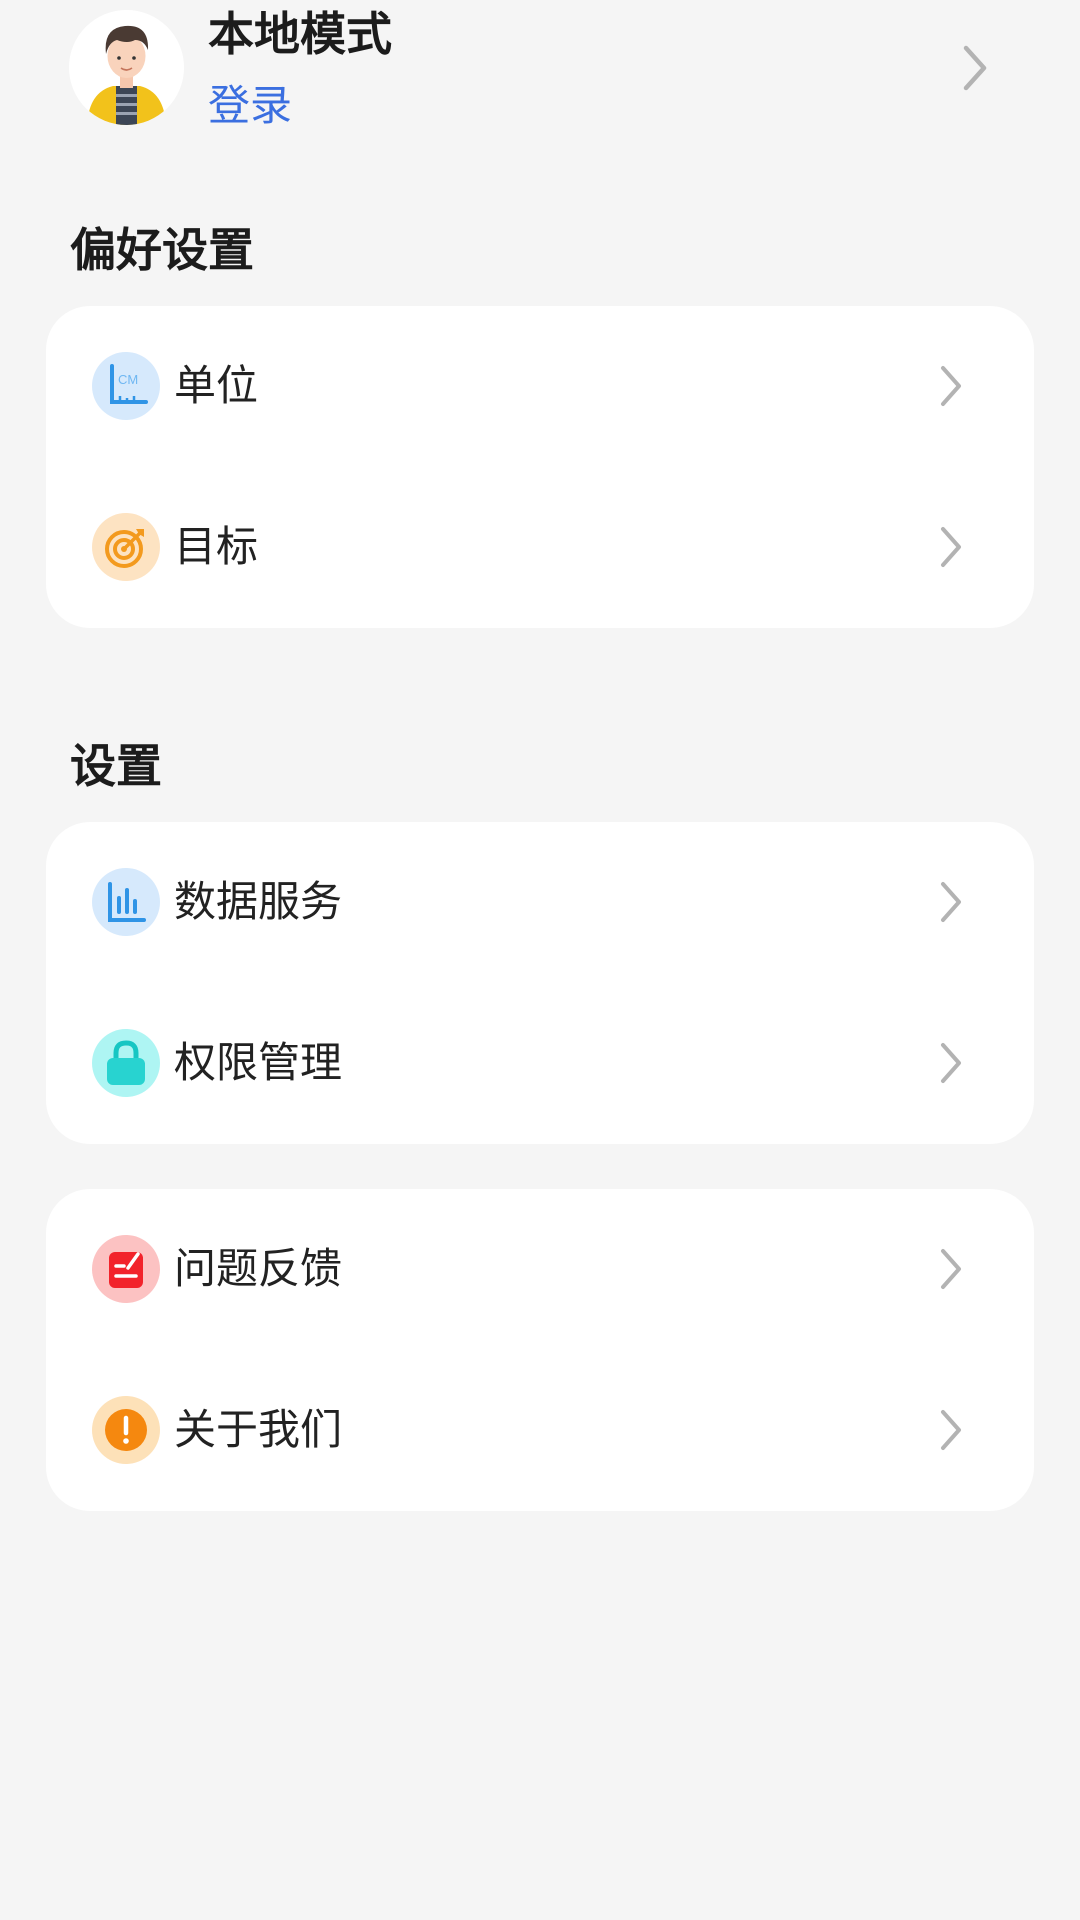 The image size is (1080, 1920). I want to click on ruler-cm-icon: CM, so click(126, 386).